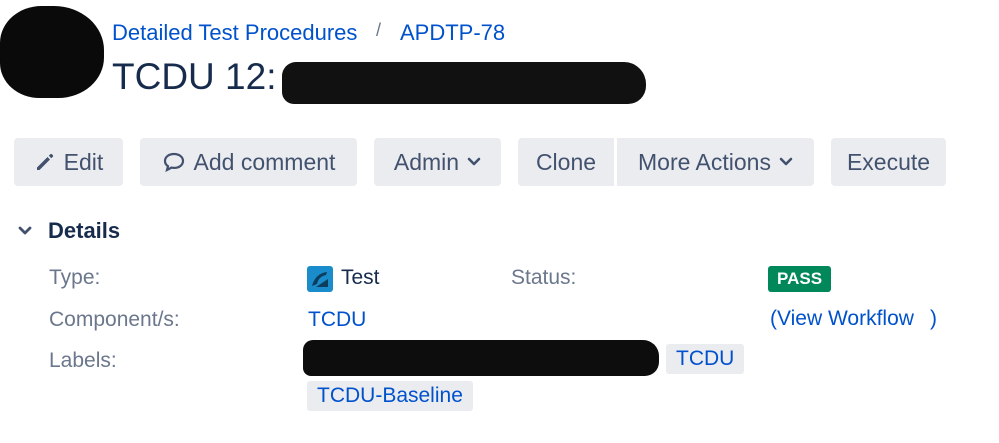 The height and width of the screenshot is (443, 999). I want to click on clone-button-label: Clone, so click(566, 161).